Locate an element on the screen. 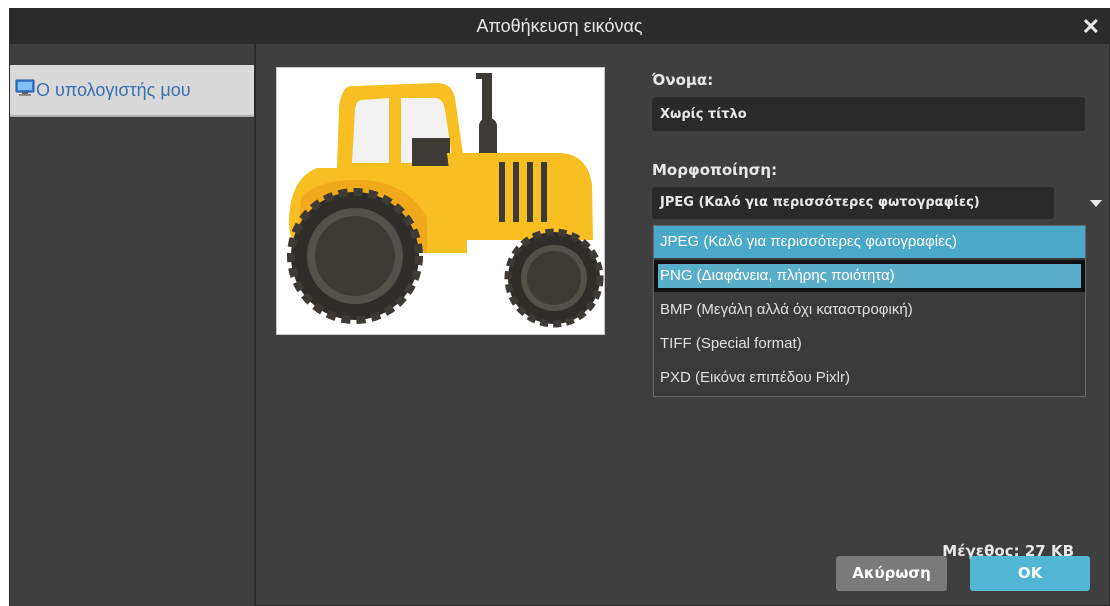  sidebar-item-my-computer: Ο υπολογιστής μου is located at coordinates (132, 91).